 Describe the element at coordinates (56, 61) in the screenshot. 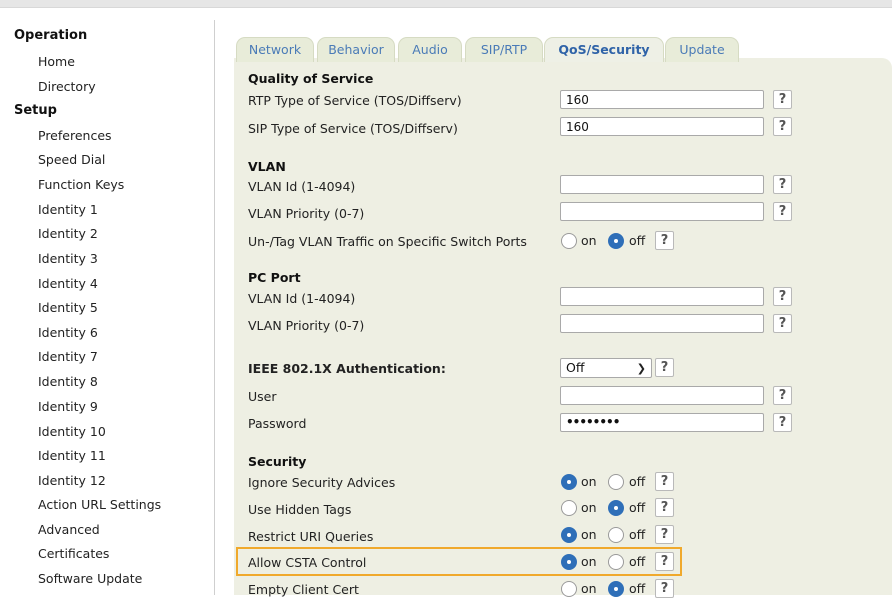

I see `nav-item-home: Home` at that location.